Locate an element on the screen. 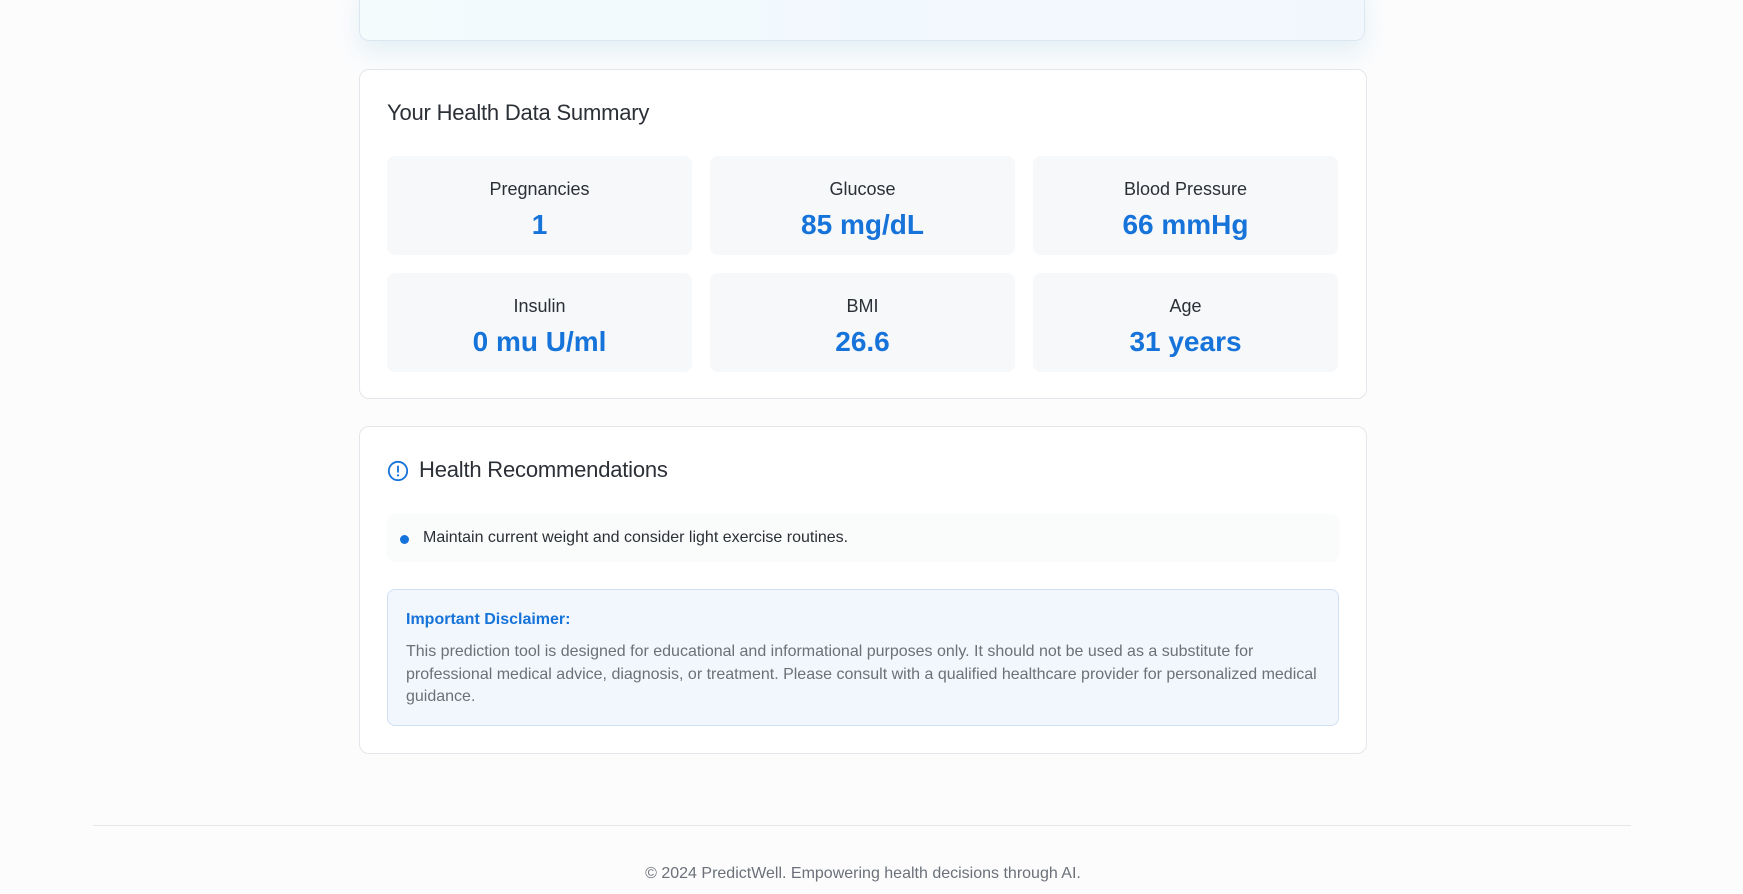 This screenshot has width=1743, height=894. disclaimer-title: Important Disclaimer: is located at coordinates (488, 619).